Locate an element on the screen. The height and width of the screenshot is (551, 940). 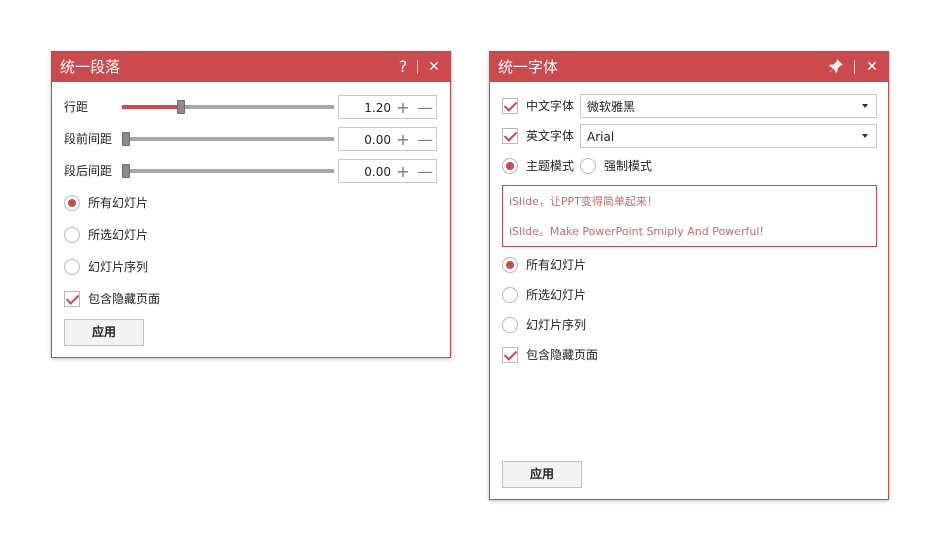
space-before-value: 0.00 is located at coordinates (365, 140).